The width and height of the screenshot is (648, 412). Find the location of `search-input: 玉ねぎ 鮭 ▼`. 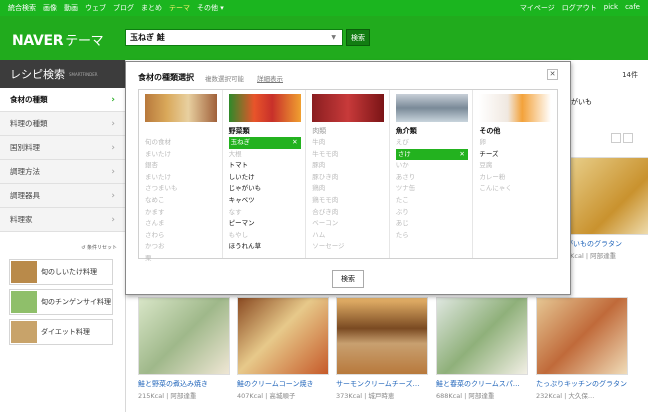

search-input: 玉ねぎ 鮭 ▼ is located at coordinates (234, 37).